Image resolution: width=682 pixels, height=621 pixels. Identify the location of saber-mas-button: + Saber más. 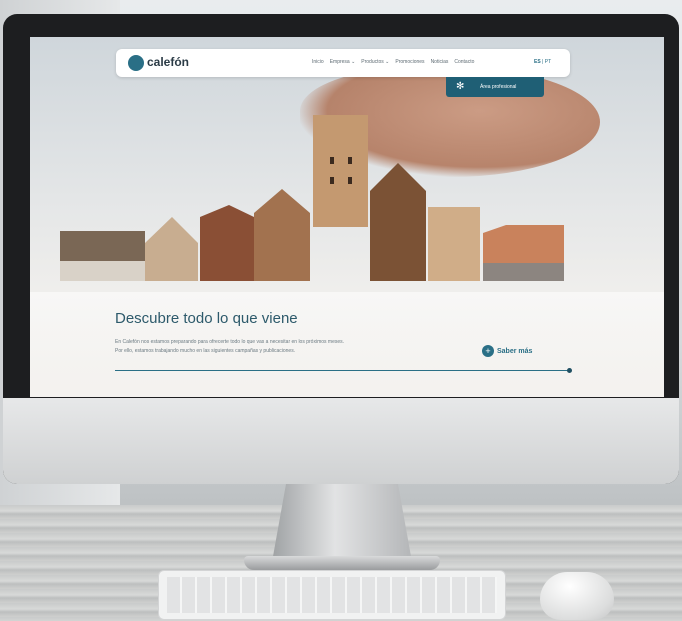
(507, 351).